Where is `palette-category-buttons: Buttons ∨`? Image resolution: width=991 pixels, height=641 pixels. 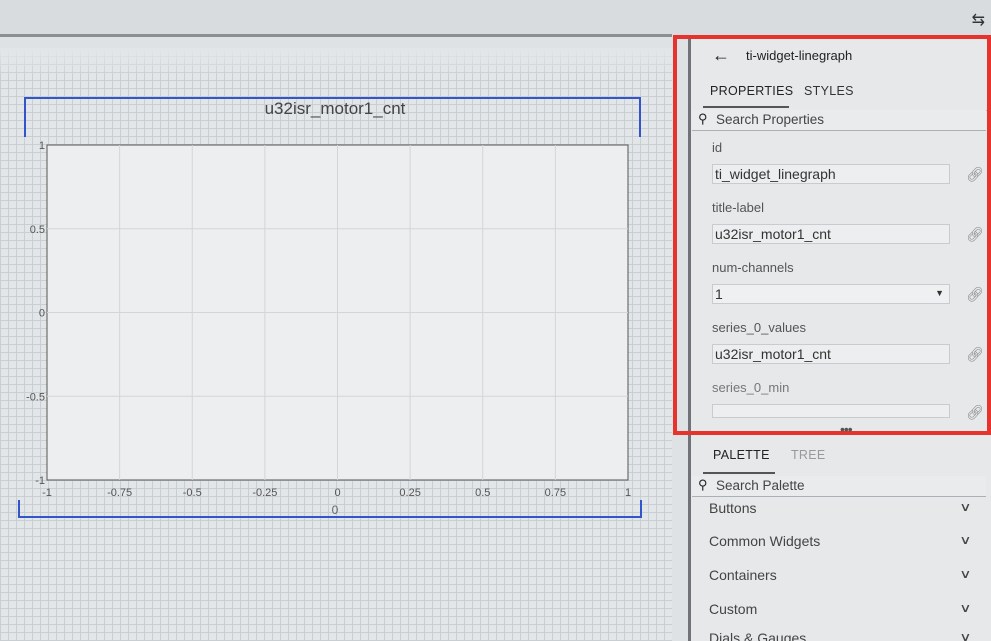
palette-category-buttons: Buttons ∨ is located at coordinates (837, 511).